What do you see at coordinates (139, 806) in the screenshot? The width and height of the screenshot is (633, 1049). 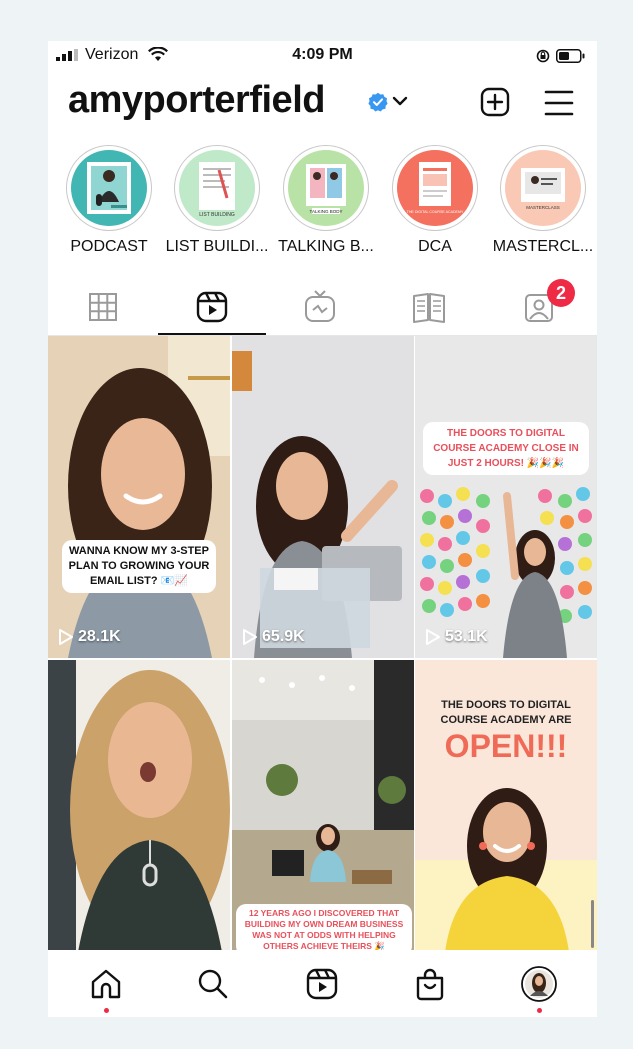 I see `reel-4-image` at bounding box center [139, 806].